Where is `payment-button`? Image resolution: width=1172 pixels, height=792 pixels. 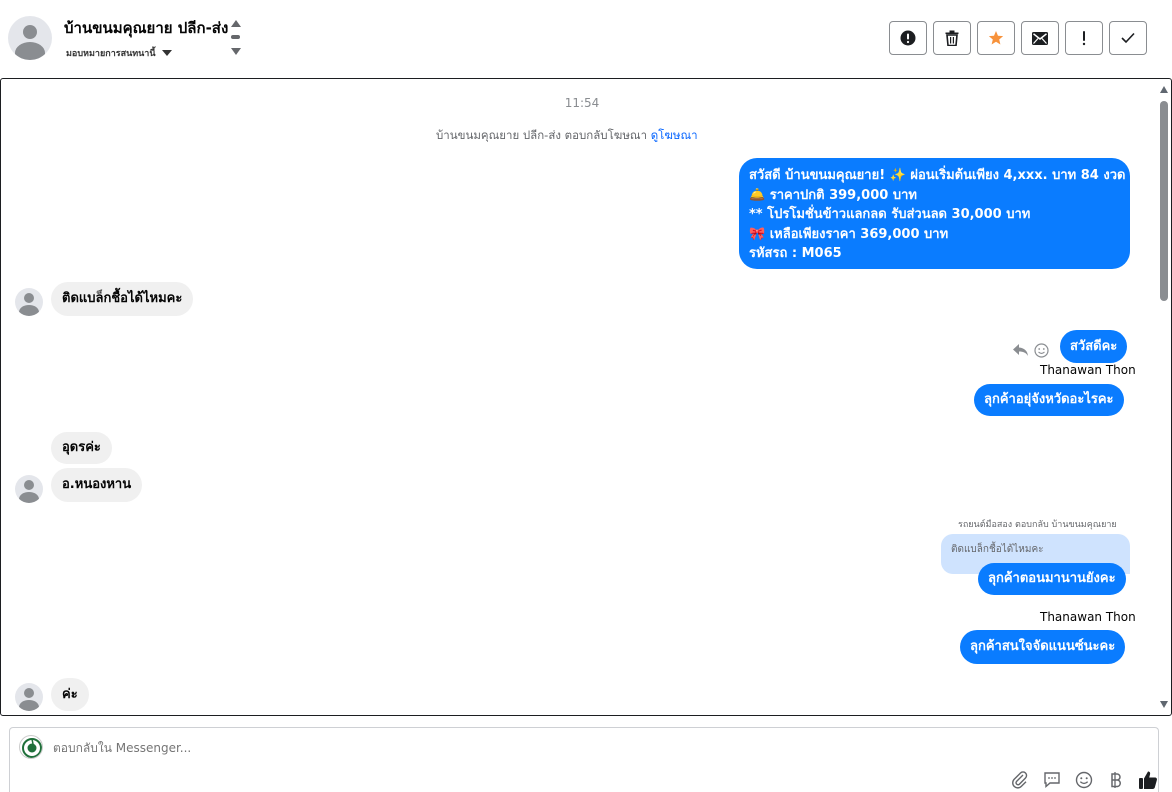 payment-button is located at coordinates (1116, 780).